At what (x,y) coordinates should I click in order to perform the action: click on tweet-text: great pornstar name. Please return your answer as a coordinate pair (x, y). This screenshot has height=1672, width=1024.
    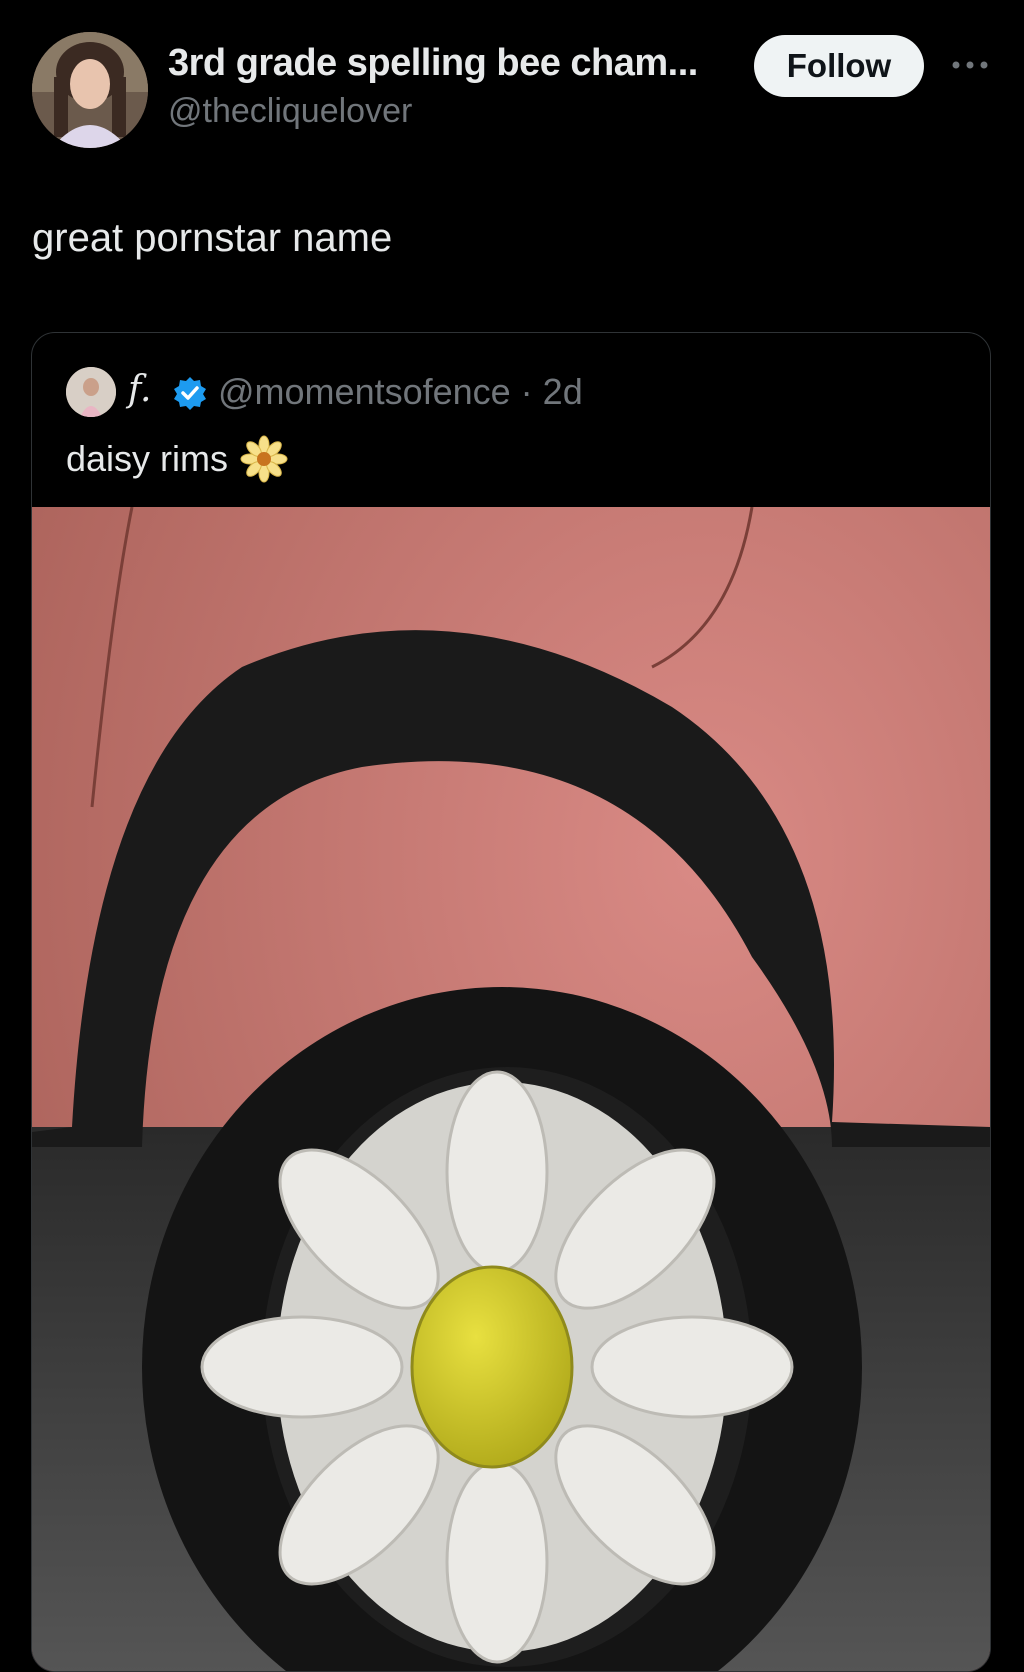
    Looking at the image, I should click on (212, 238).